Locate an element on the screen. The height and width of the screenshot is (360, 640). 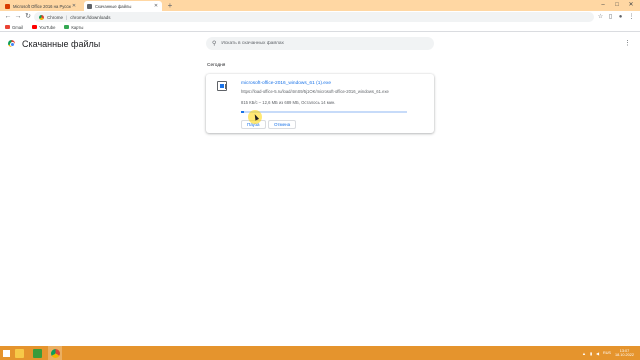
tab-title: Скачанные файлы is located at coordinates (113, 6).